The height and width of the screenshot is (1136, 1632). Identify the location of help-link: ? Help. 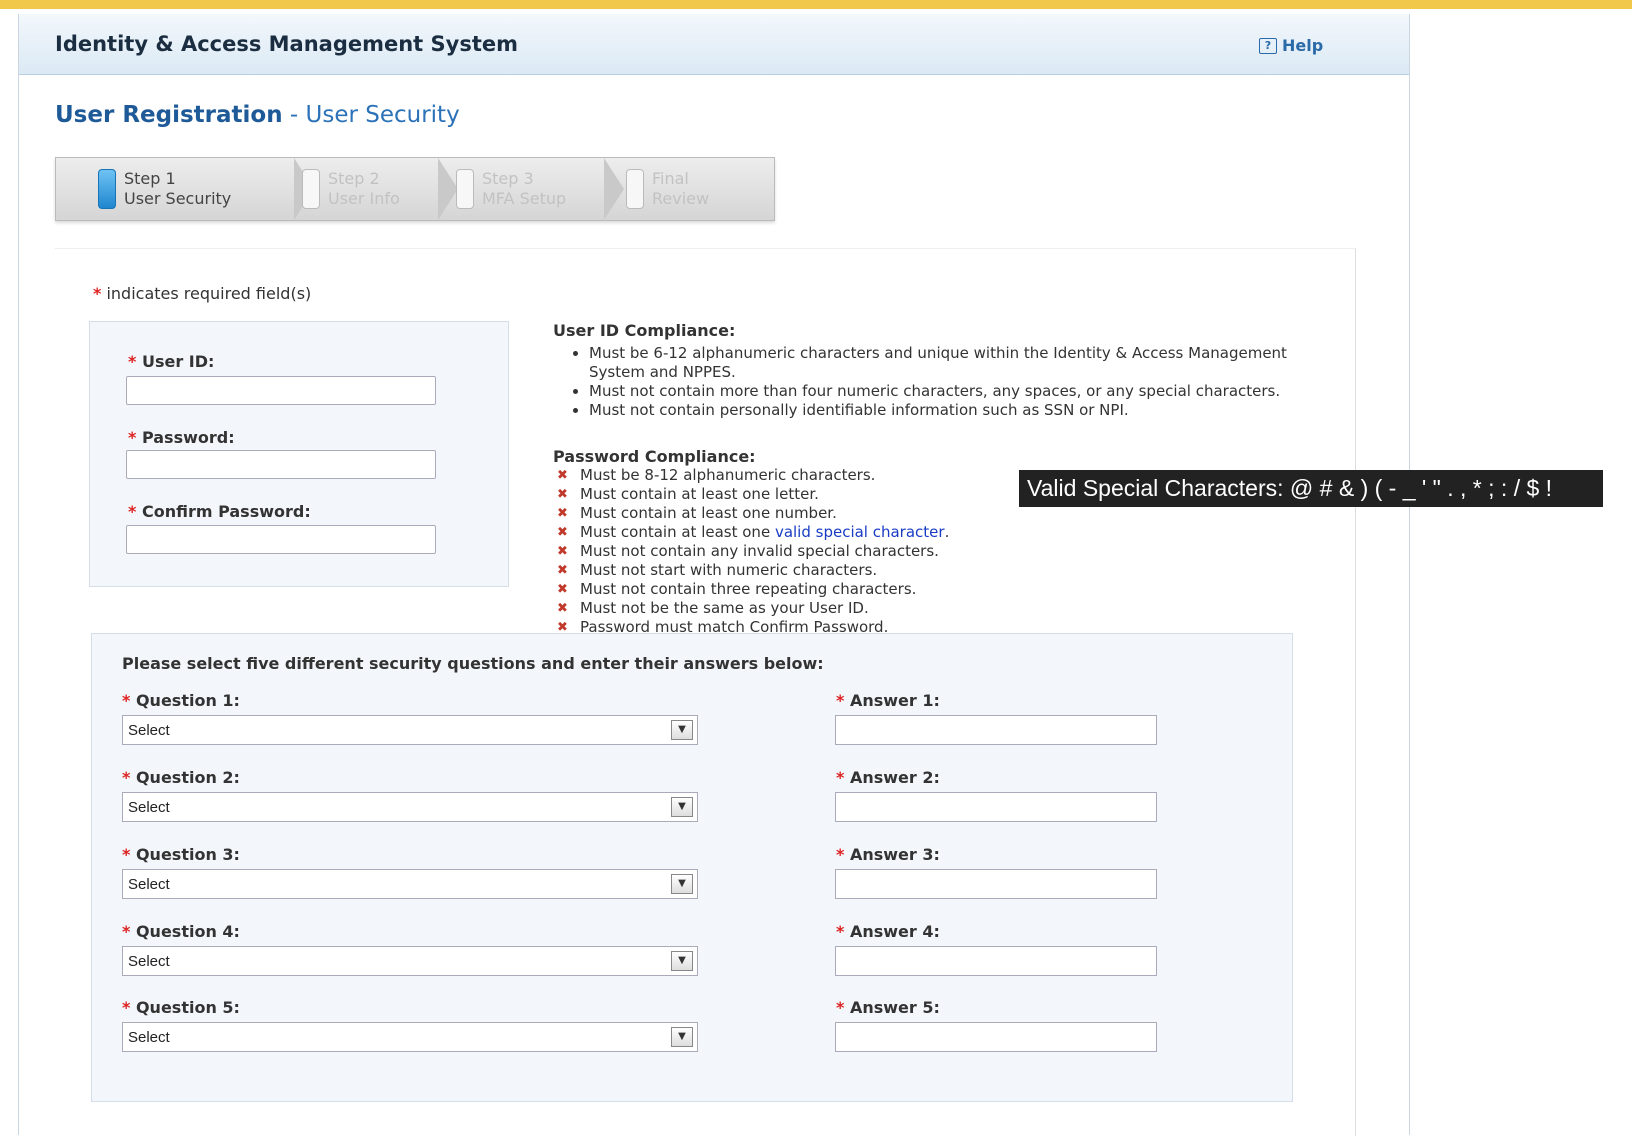
(1291, 45).